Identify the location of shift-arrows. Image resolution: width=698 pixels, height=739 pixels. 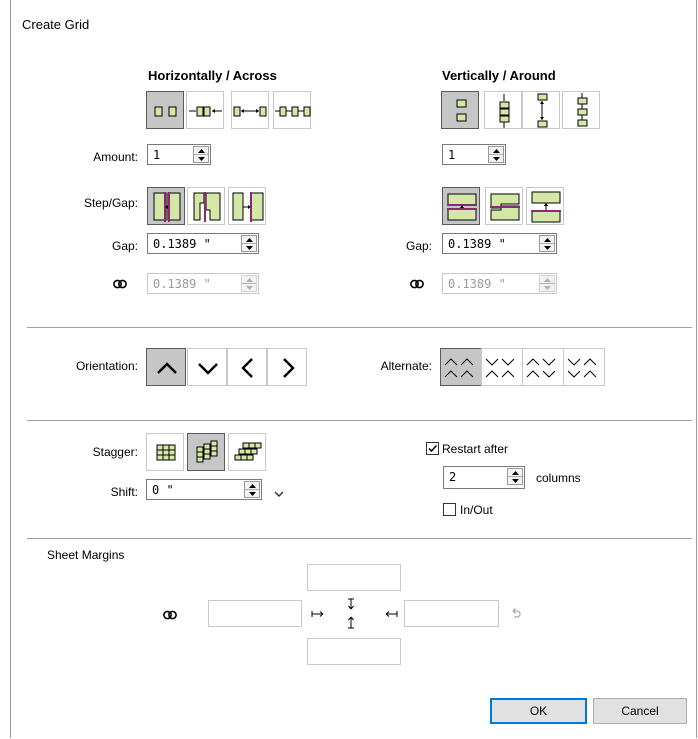
(252, 489).